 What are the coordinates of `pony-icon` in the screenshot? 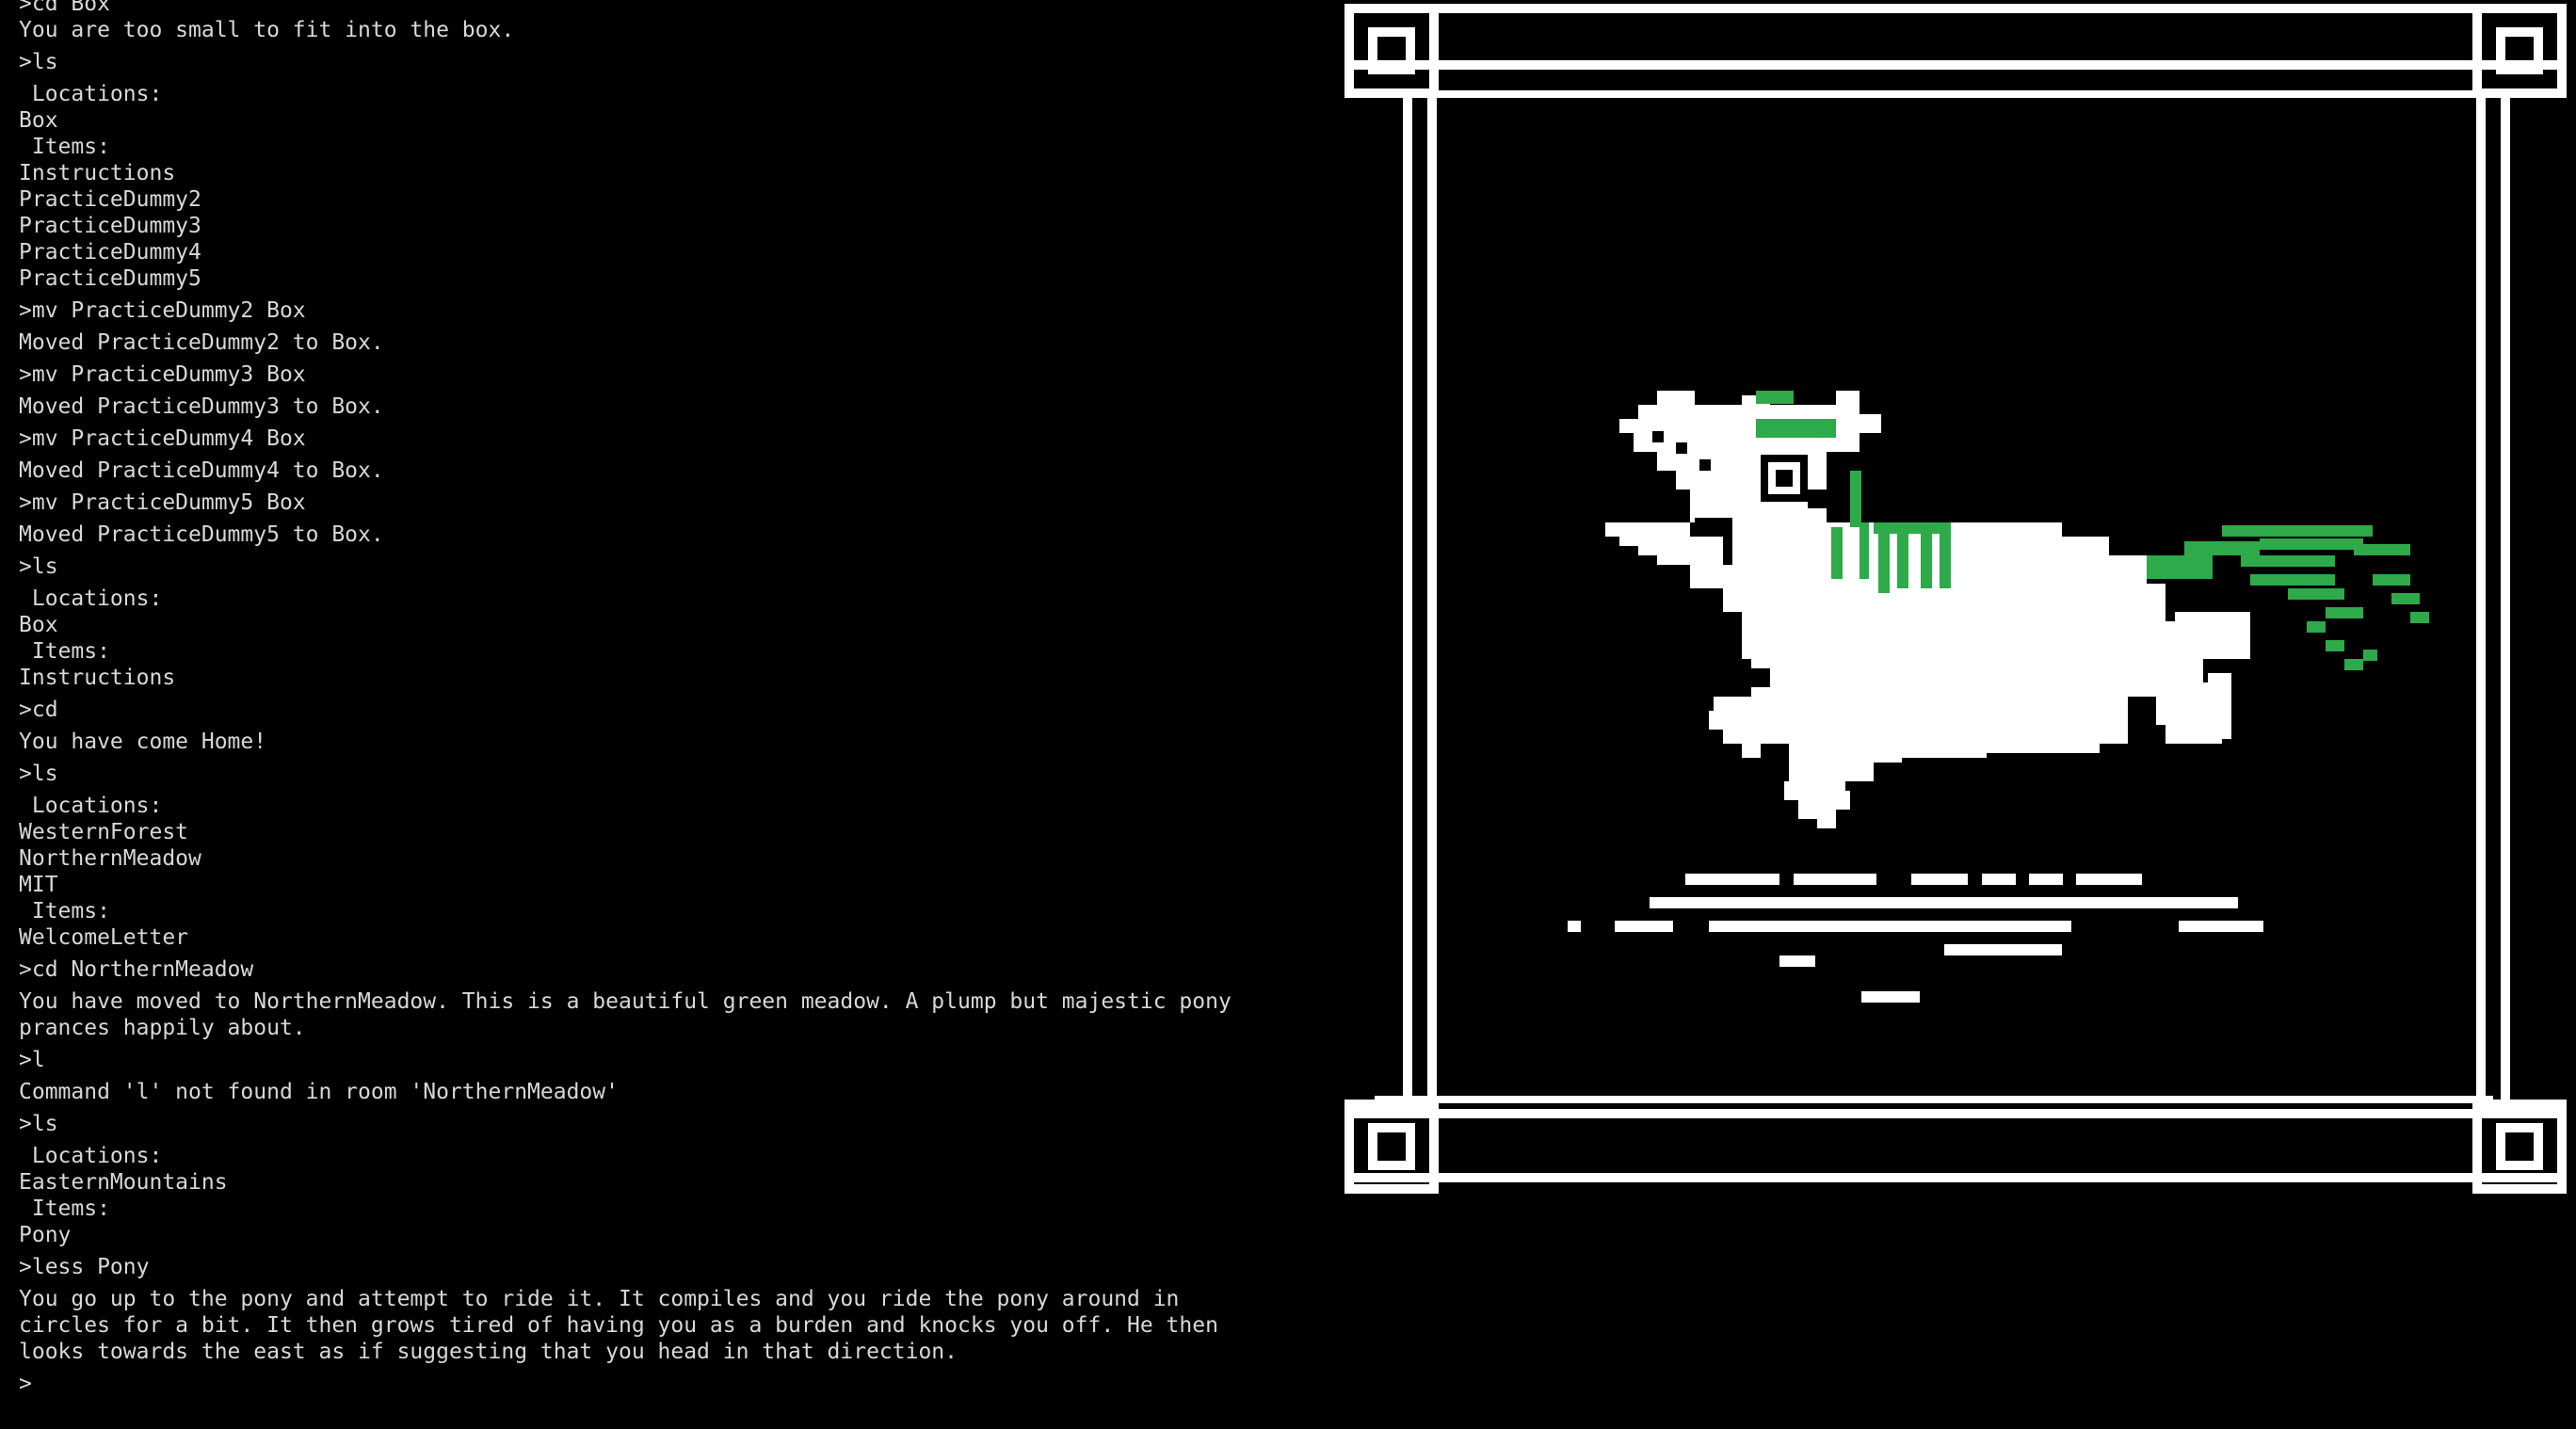 It's located at (2017, 609).